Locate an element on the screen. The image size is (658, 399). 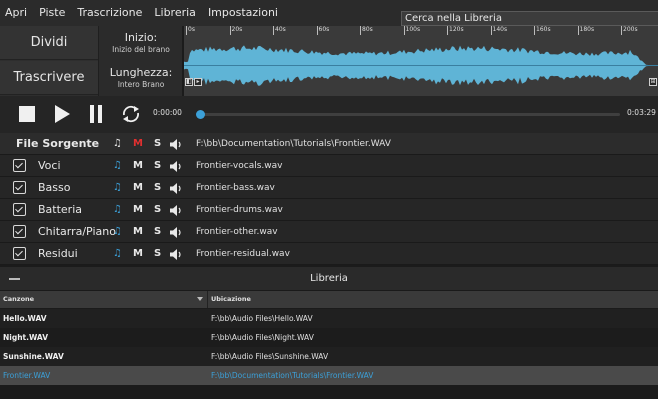
track-file-name: Frontier-bass.wav is located at coordinates (235, 188).